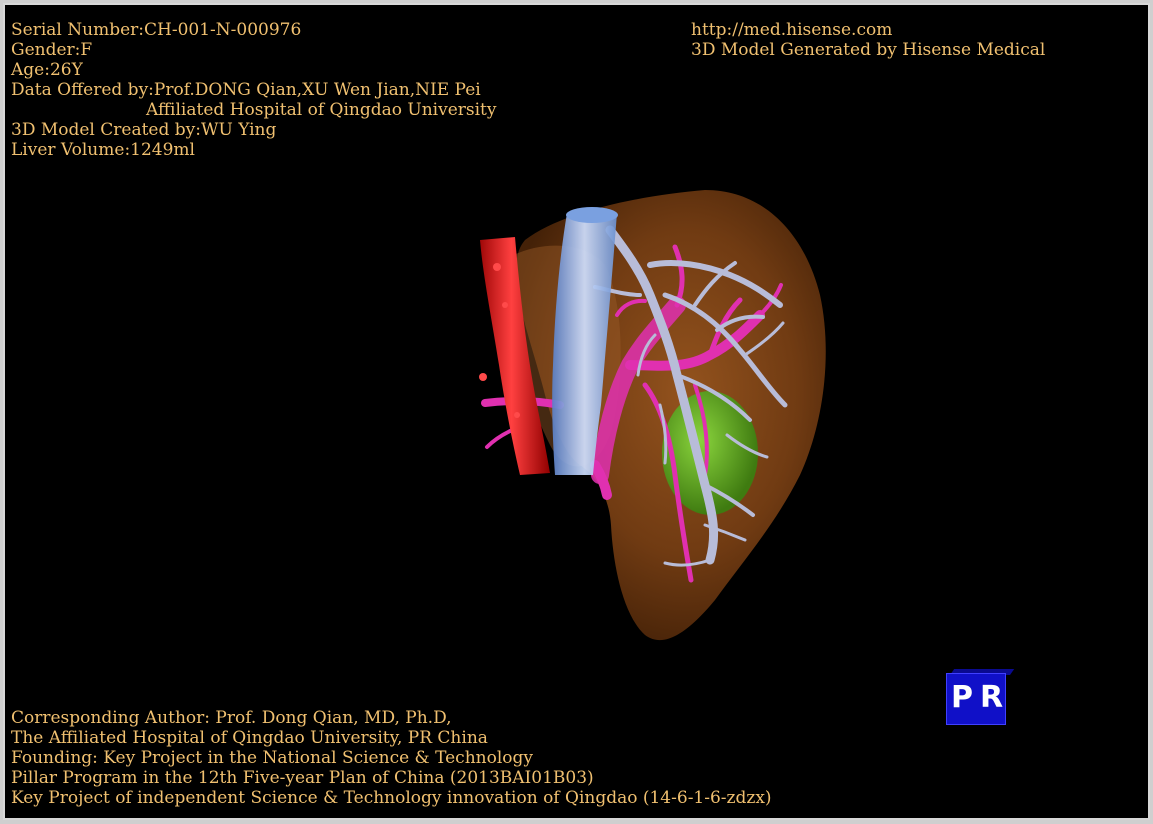 This screenshot has height=824, width=1153. I want to click on orientation-cube: P R, so click(980, 697).